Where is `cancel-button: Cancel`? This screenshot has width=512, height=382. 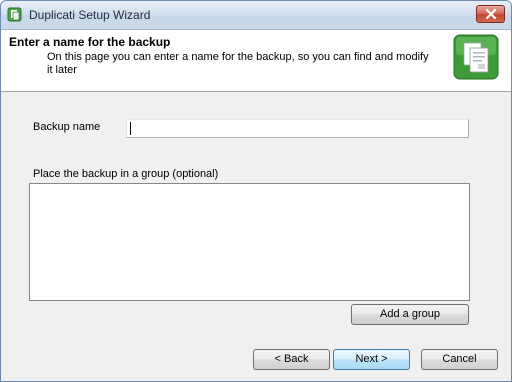
cancel-button: Cancel is located at coordinates (459, 359).